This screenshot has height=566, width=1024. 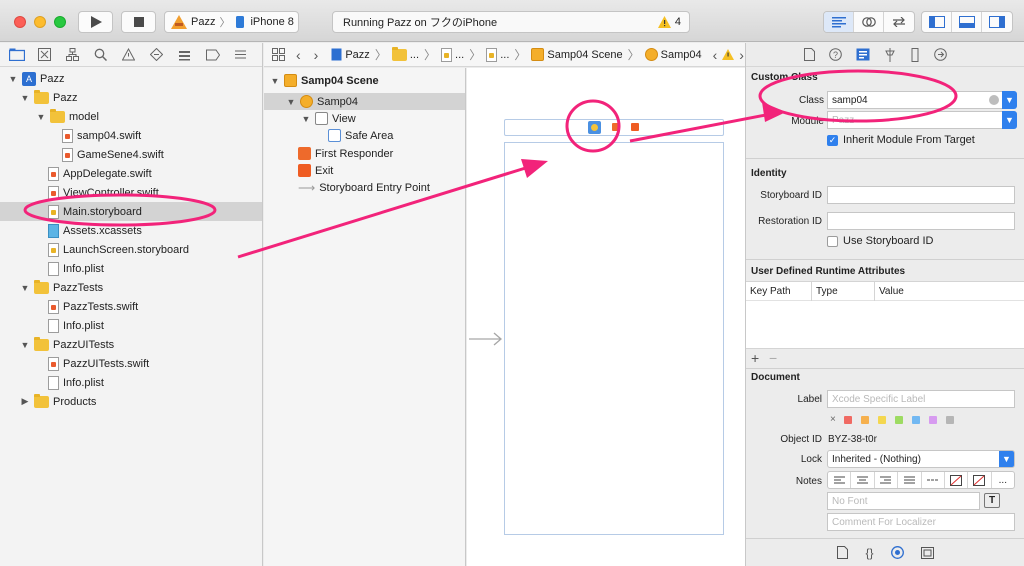 I want to click on no-text-color-icon, so click(x=957, y=480).